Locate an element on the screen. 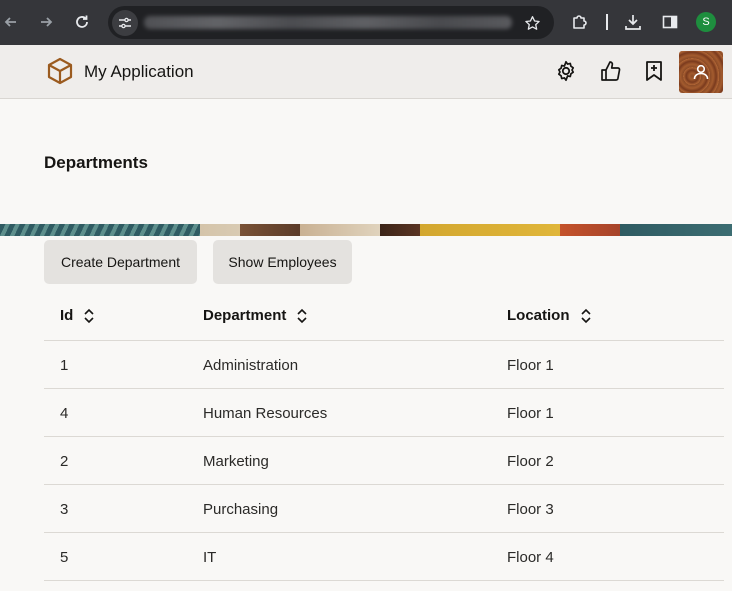 The image size is (732, 591). reload-icon is located at coordinates (82, 21).